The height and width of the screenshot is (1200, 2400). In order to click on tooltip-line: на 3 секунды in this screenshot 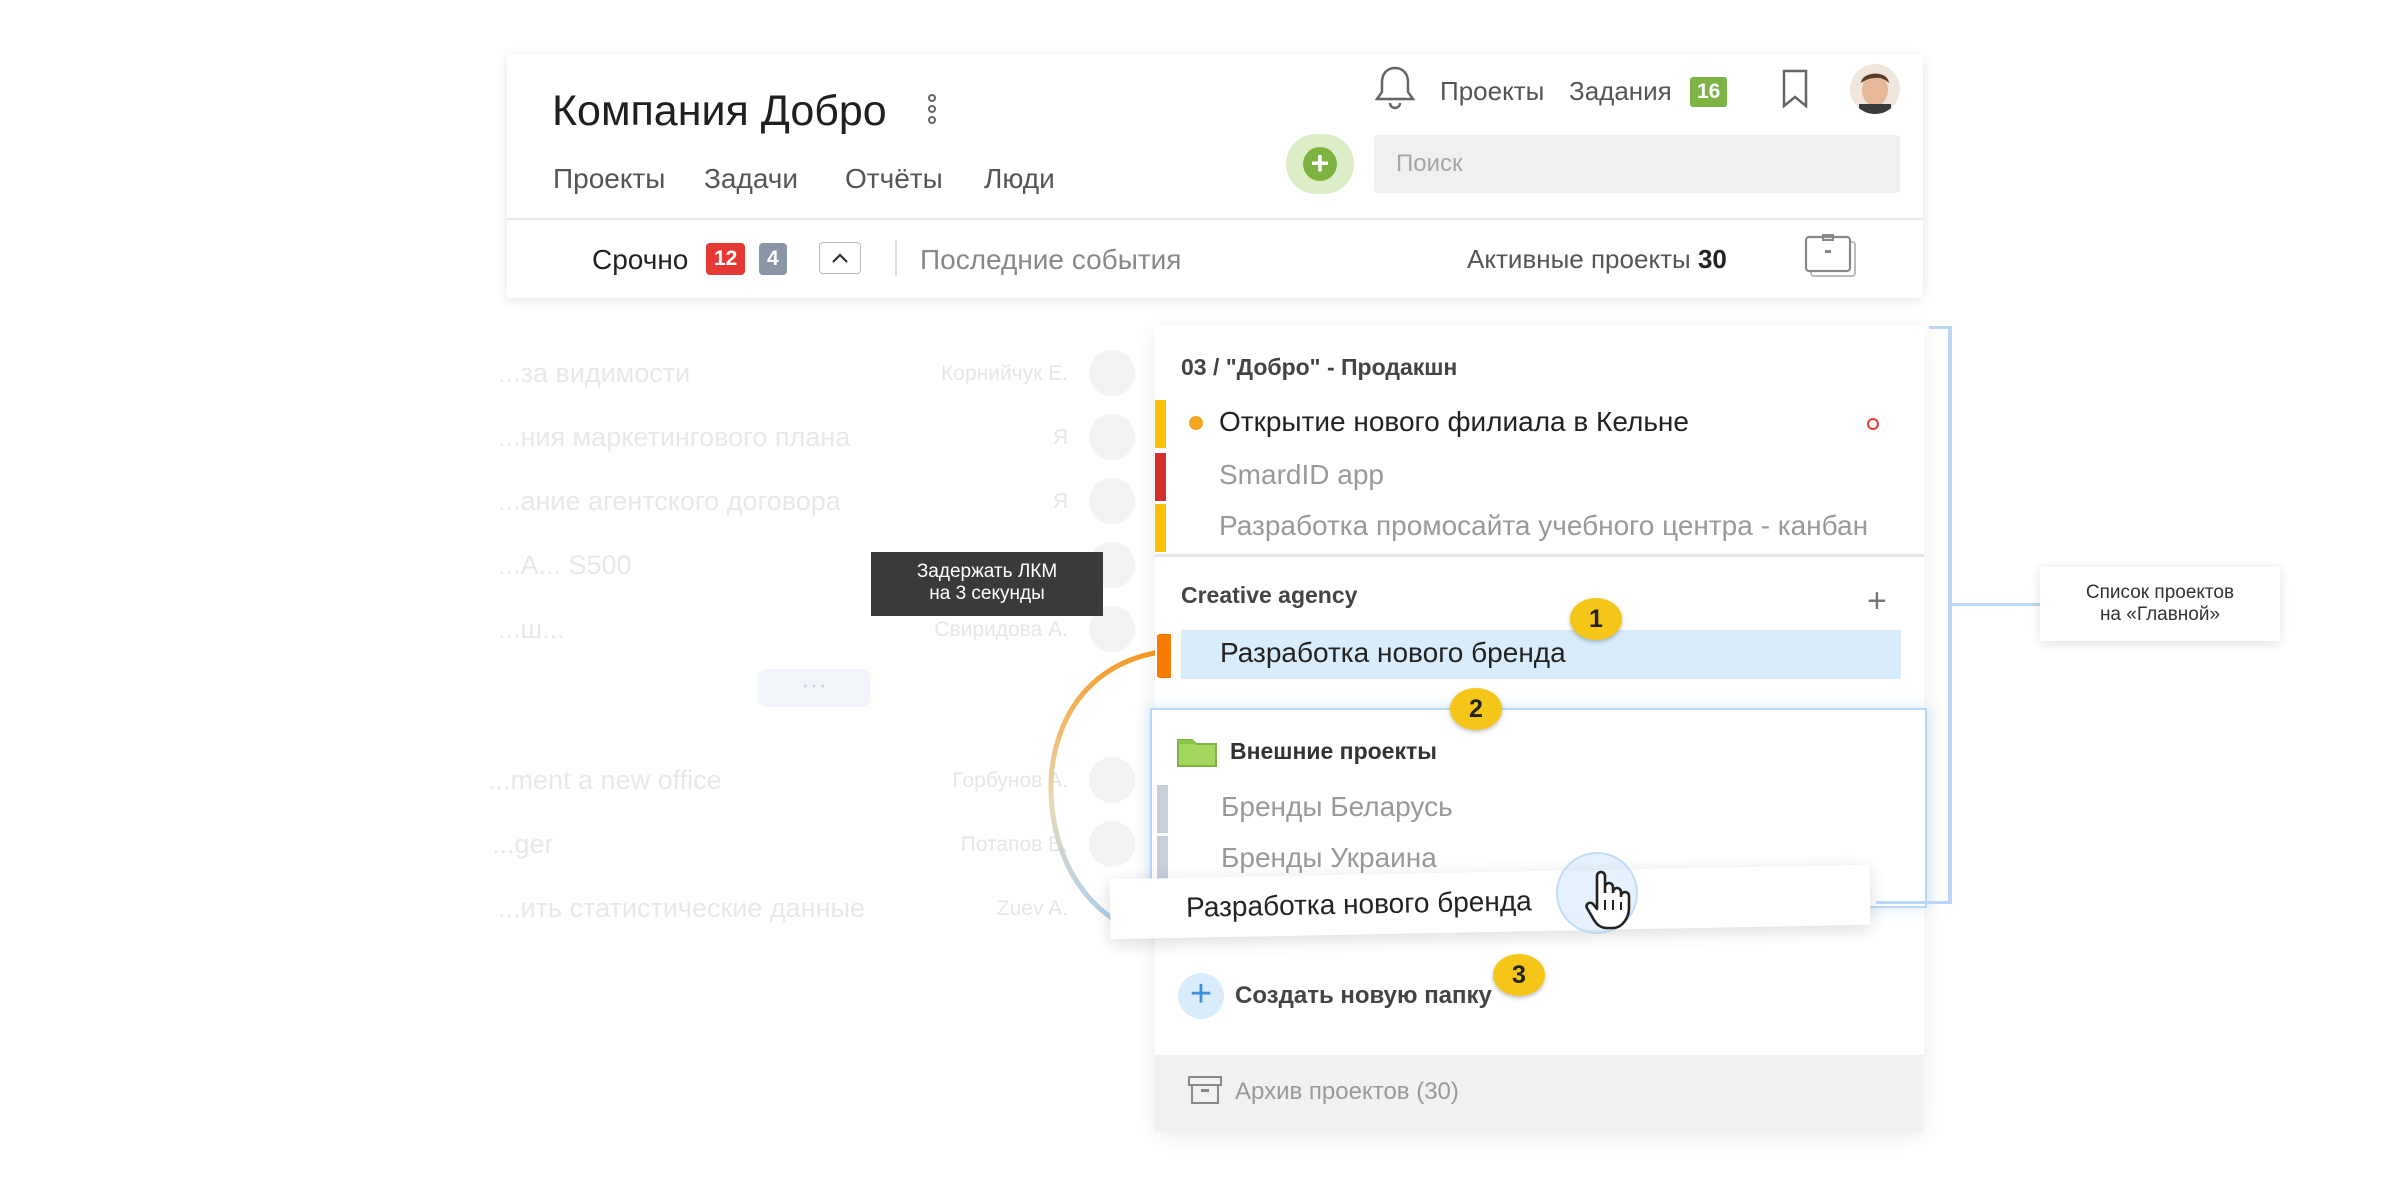, I will do `click(987, 593)`.